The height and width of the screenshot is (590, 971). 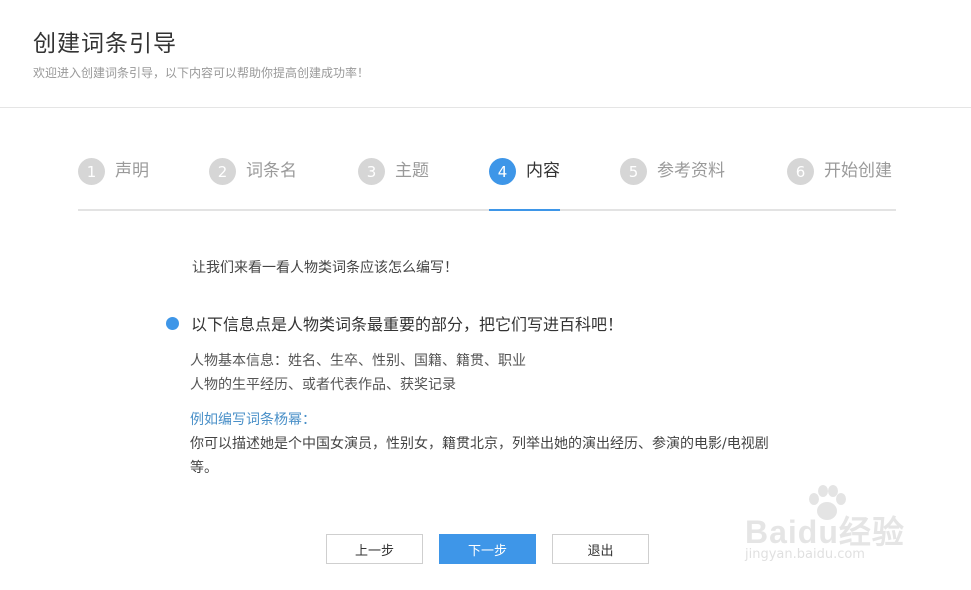 I want to click on key-point: 以下信息点是人物类词条最重要的部分，把它们写进百科吧！, so click(x=394, y=323).